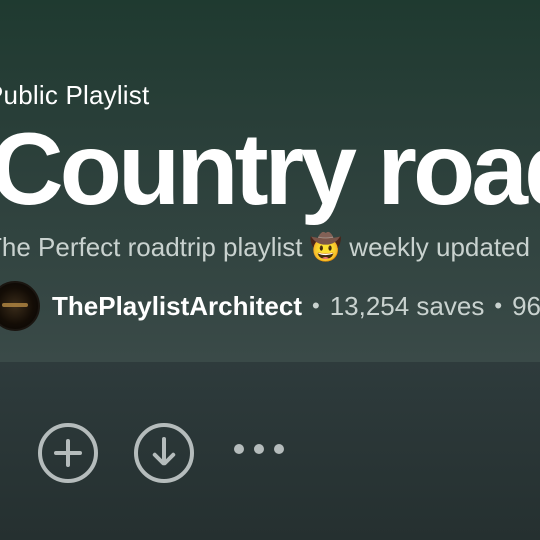 Image resolution: width=540 pixels, height=540 pixels. I want to click on playlist-meta: ThePlaylistArchitect • 13,254 saves • 96, so click(270, 306).